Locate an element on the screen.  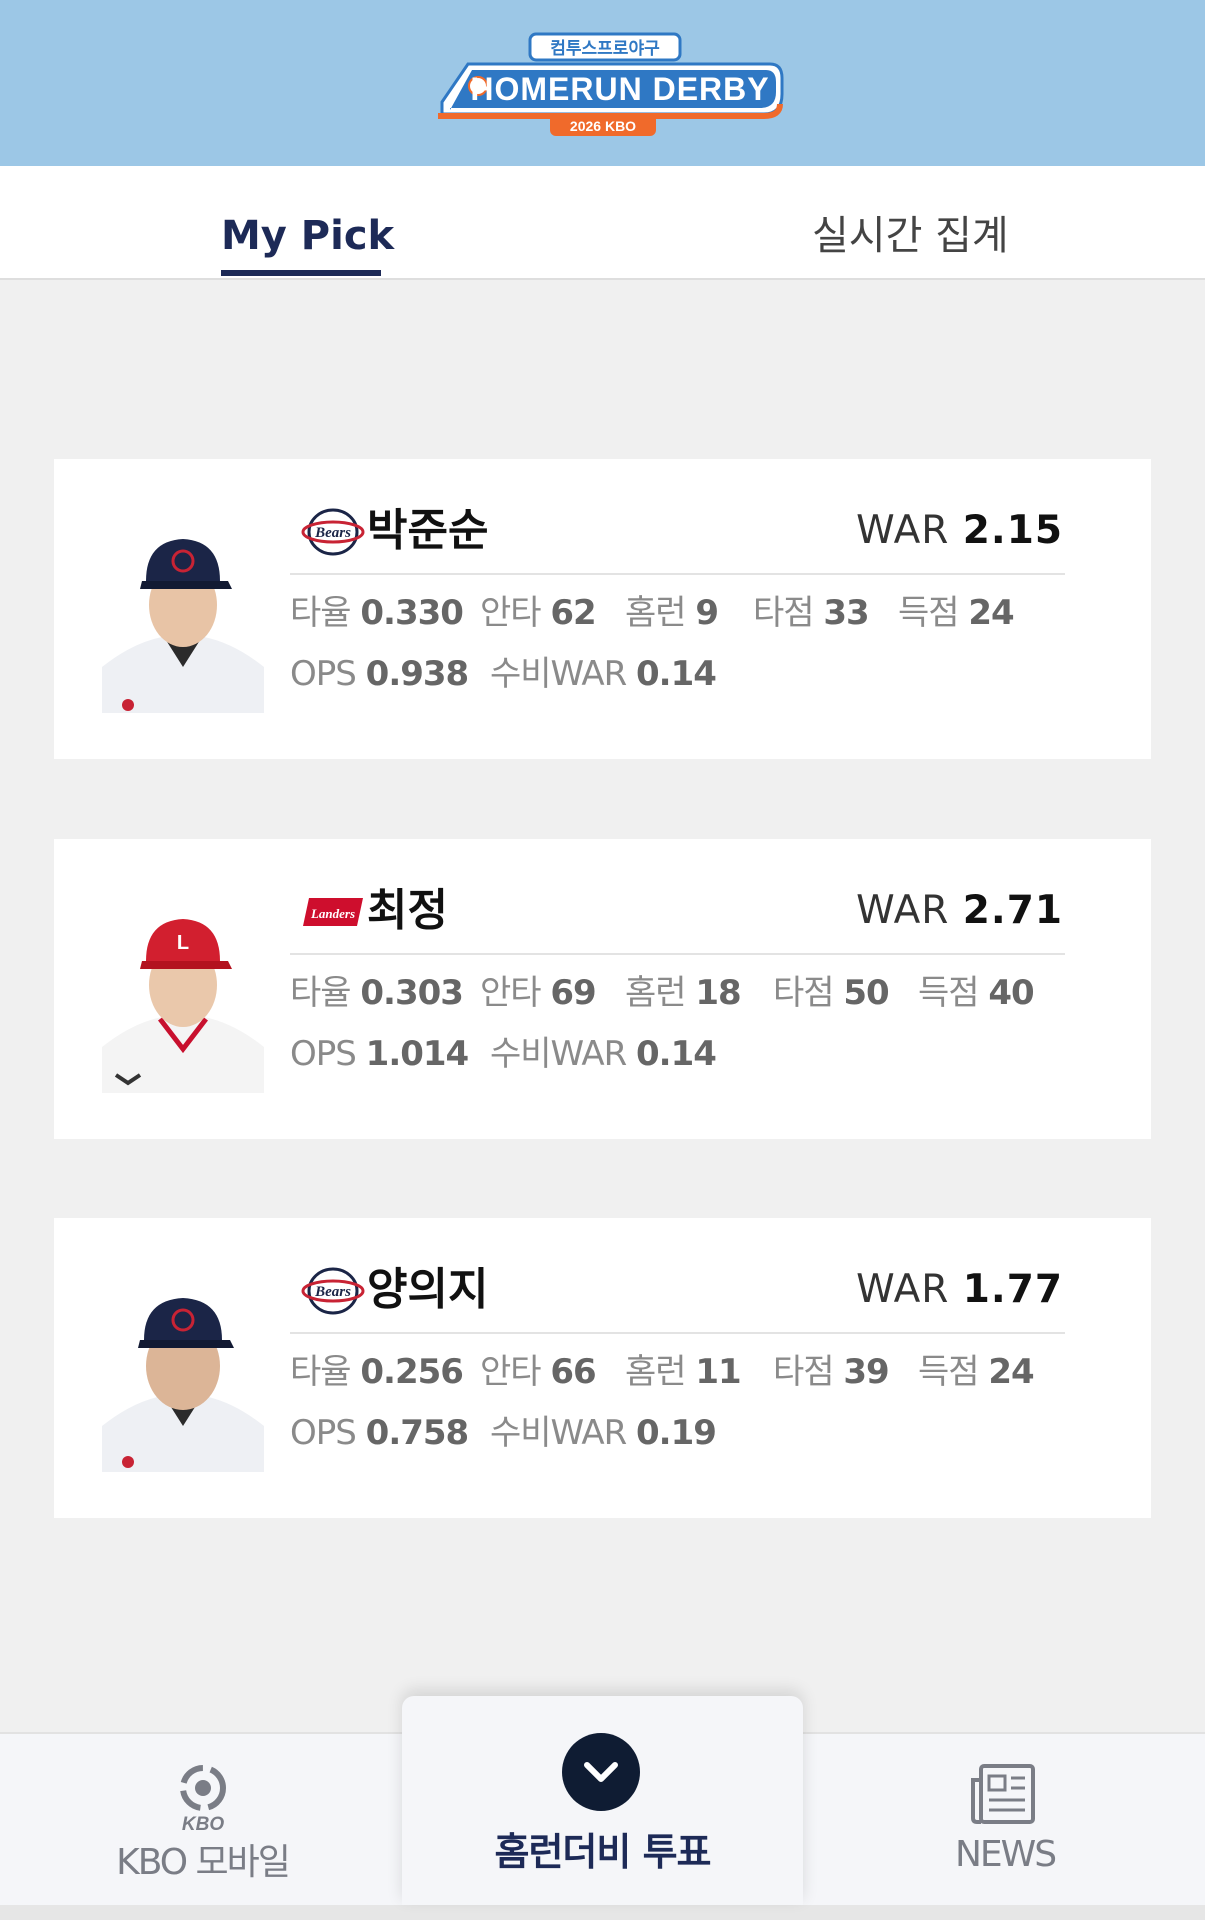
nav-news: NEWS is located at coordinates (1005, 1821).